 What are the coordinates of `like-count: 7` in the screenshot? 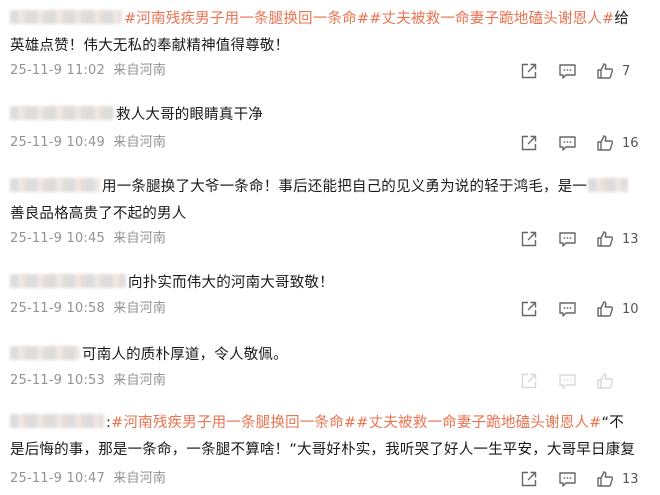 It's located at (626, 71).